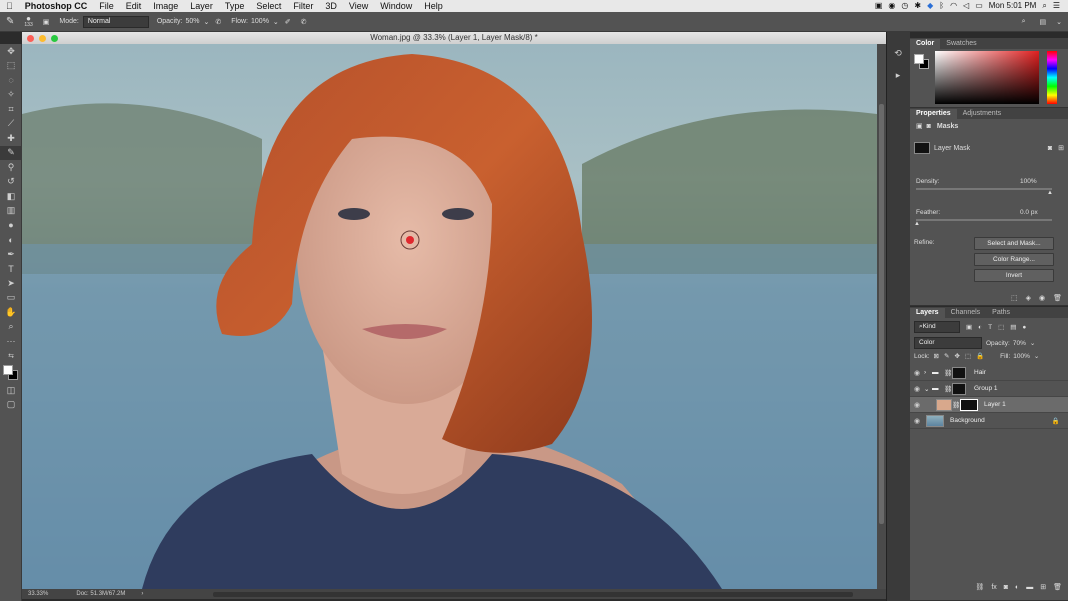  What do you see at coordinates (1014, 275) in the screenshot?
I see `invert-button: Invert` at bounding box center [1014, 275].